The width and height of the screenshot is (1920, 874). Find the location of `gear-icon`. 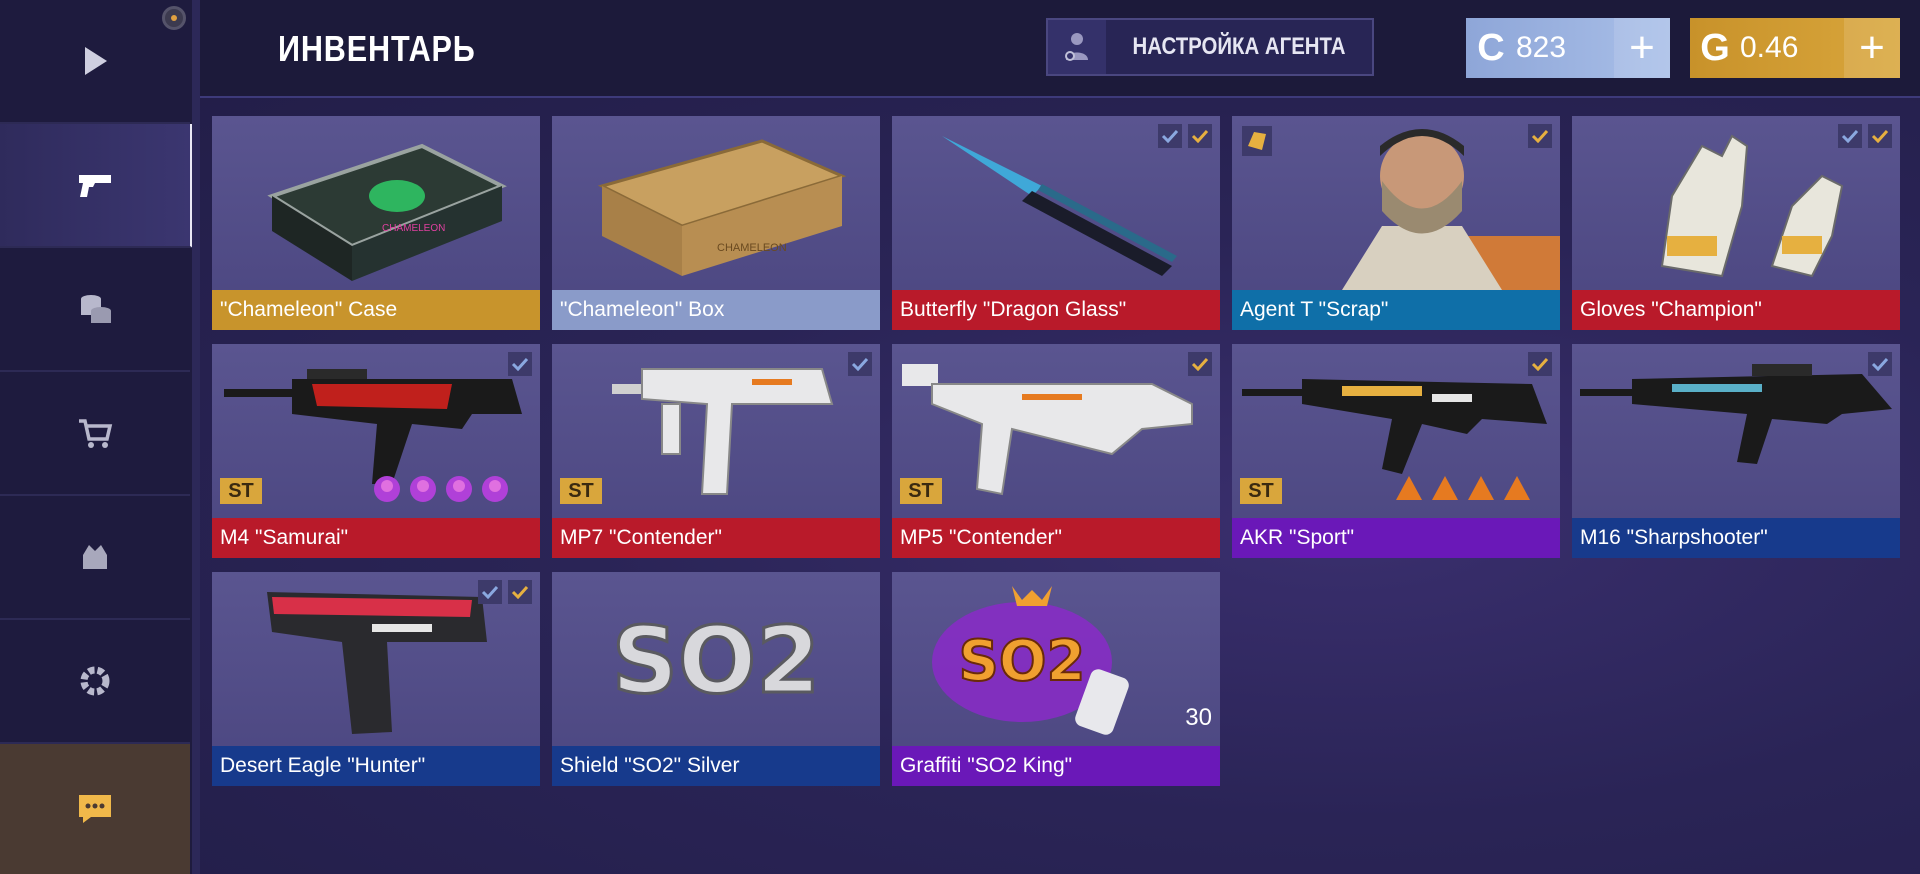

gear-icon is located at coordinates (95, 681).